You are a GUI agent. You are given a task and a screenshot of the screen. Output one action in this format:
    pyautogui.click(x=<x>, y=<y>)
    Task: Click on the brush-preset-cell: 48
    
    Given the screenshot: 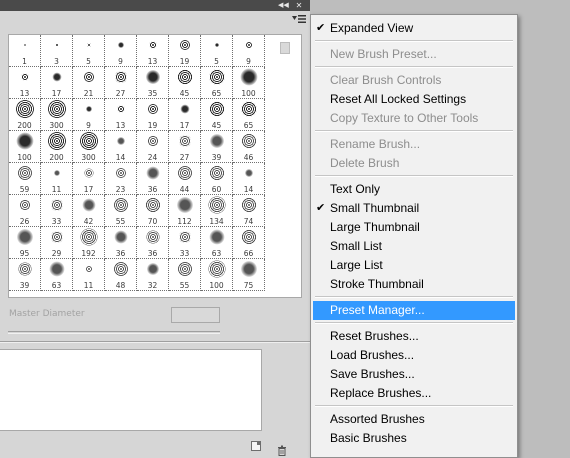 What is the action you would take?
    pyautogui.click(x=121, y=275)
    